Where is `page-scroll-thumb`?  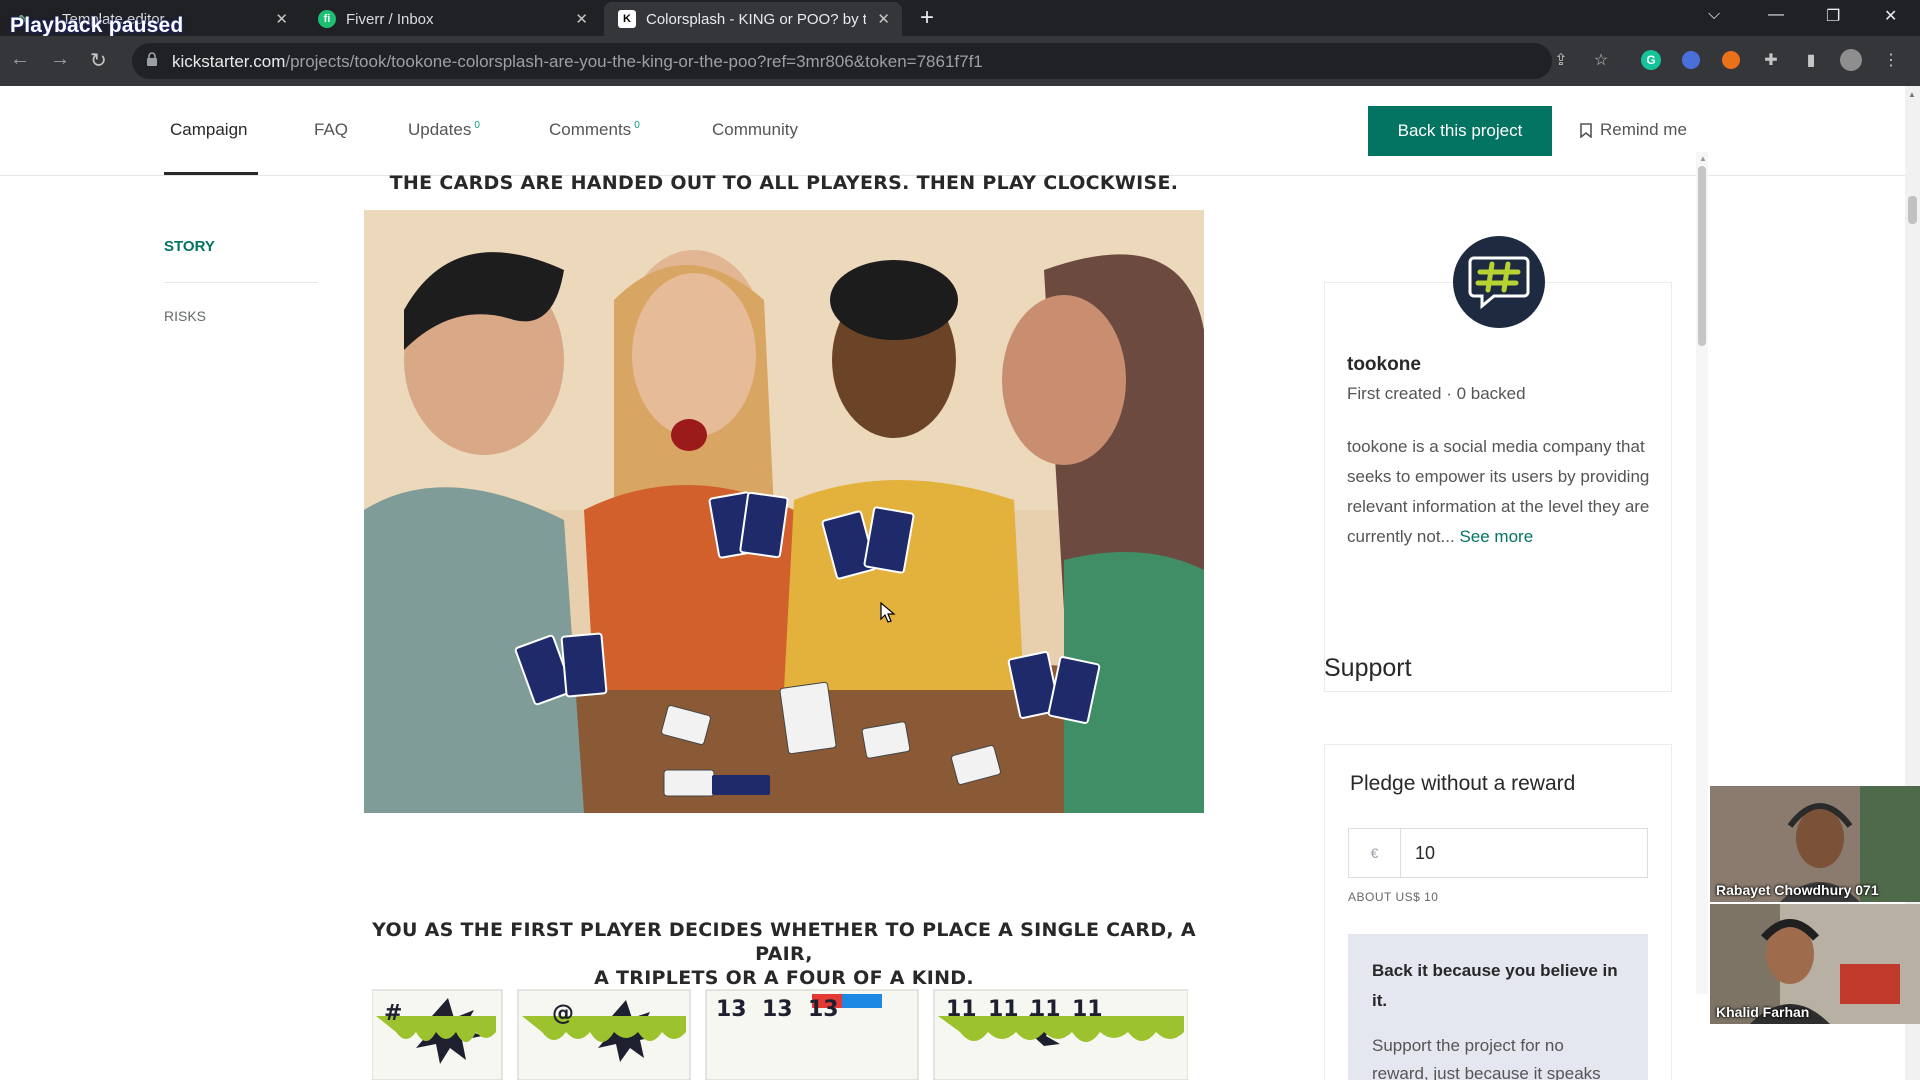
page-scroll-thumb is located at coordinates (1912, 210).